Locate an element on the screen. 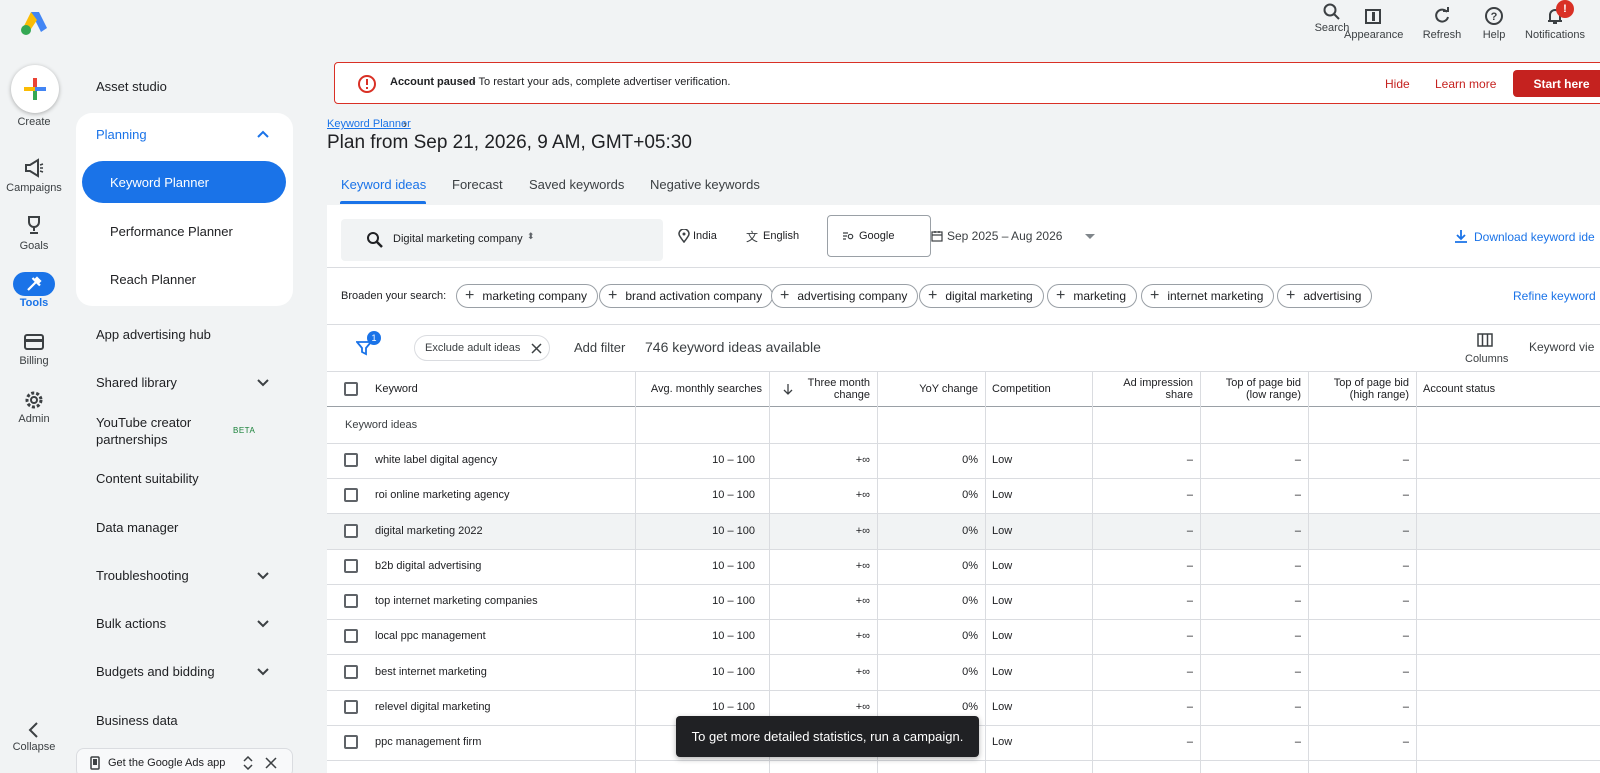 Image resolution: width=1600 pixels, height=773 pixels. megaphone-icon is located at coordinates (34, 168).